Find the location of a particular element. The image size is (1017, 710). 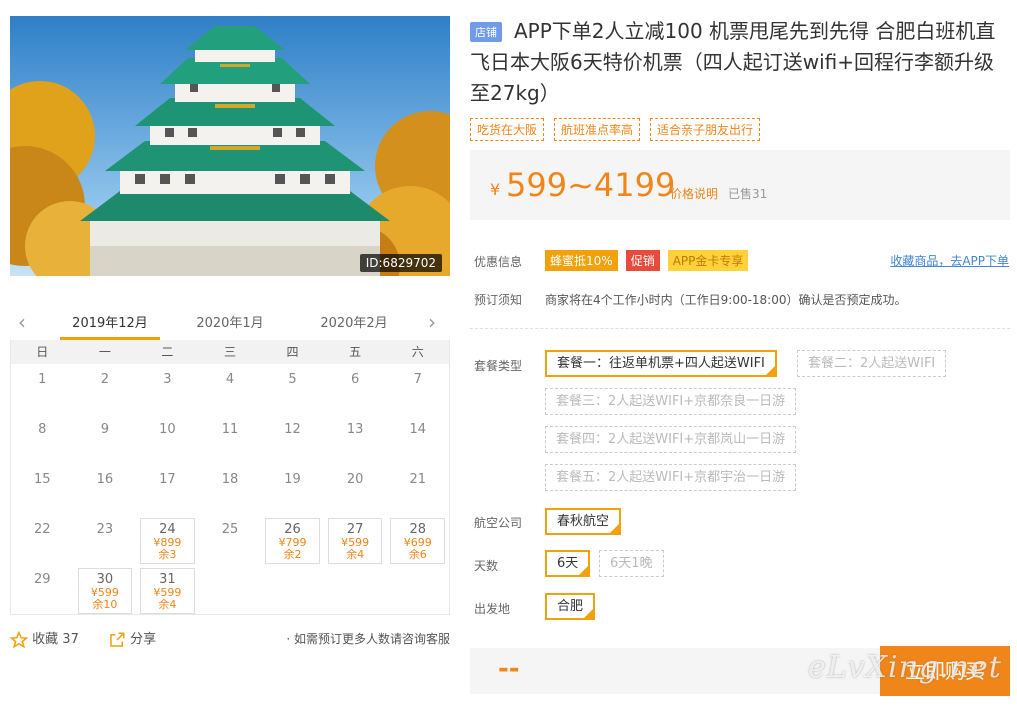

price-range: 599~4199 is located at coordinates (591, 185).